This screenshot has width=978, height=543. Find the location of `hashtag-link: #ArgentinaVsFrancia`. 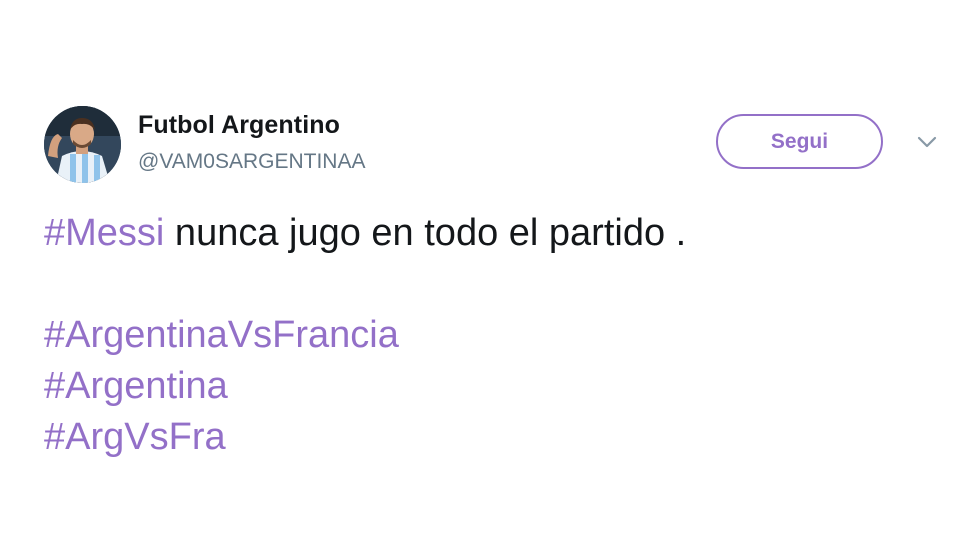

hashtag-link: #ArgentinaVsFrancia is located at coordinates (221, 335).